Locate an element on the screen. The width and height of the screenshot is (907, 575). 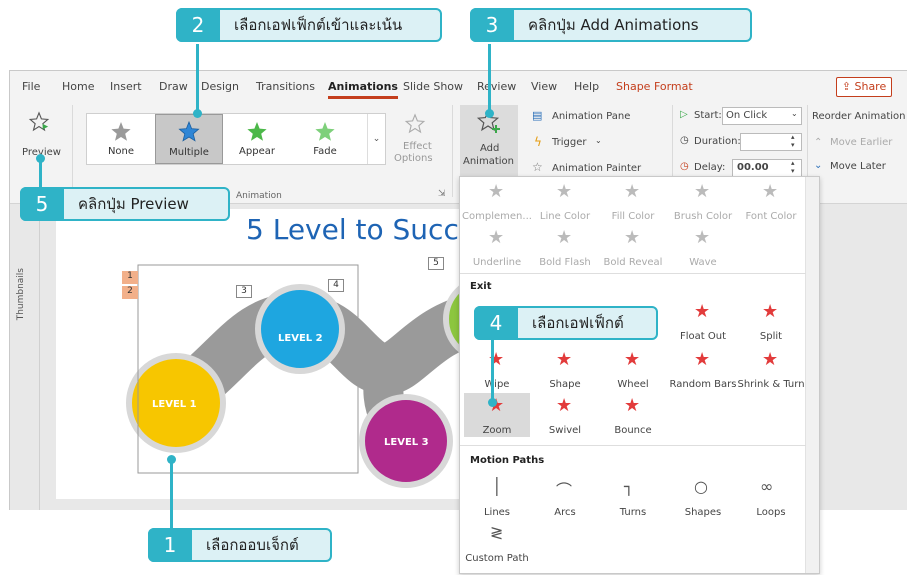
effect-wheel: ★ Wheel is located at coordinates (633, 369).